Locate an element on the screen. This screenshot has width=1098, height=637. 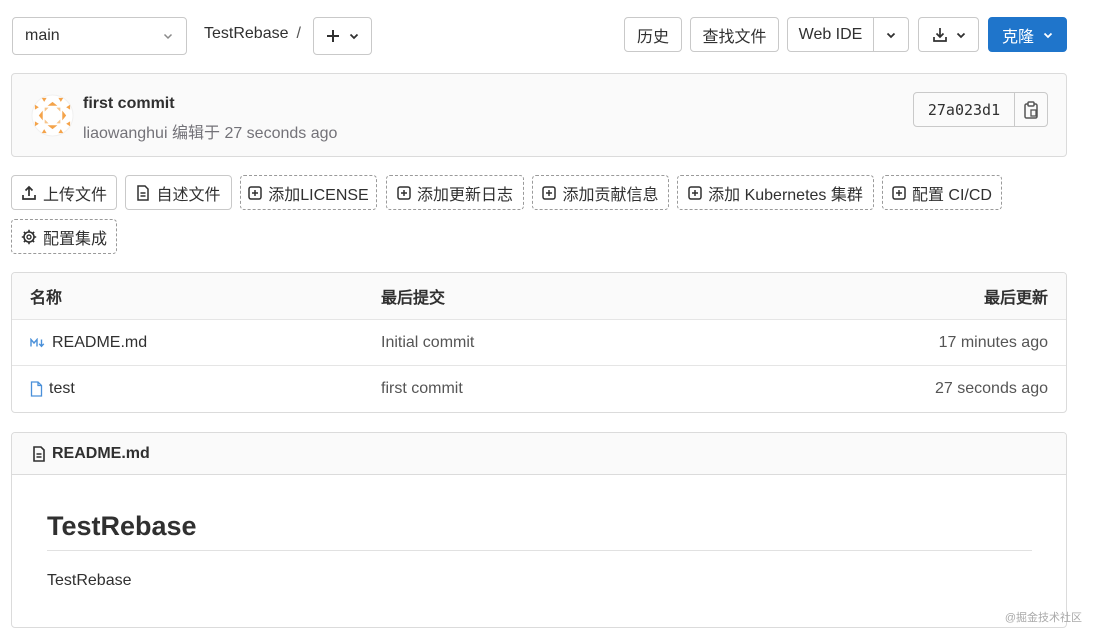
add-contributing-label: 添加贡献信息 is located at coordinates (610, 195).